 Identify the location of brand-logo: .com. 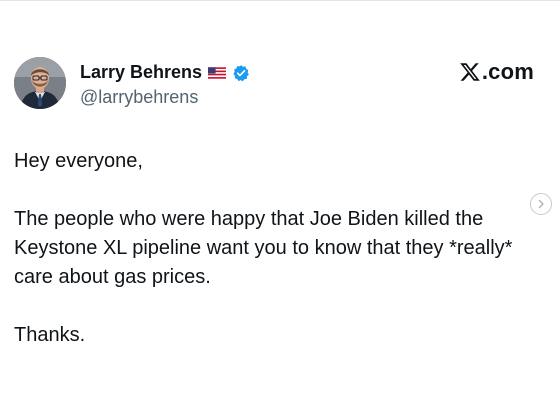
(496, 72).